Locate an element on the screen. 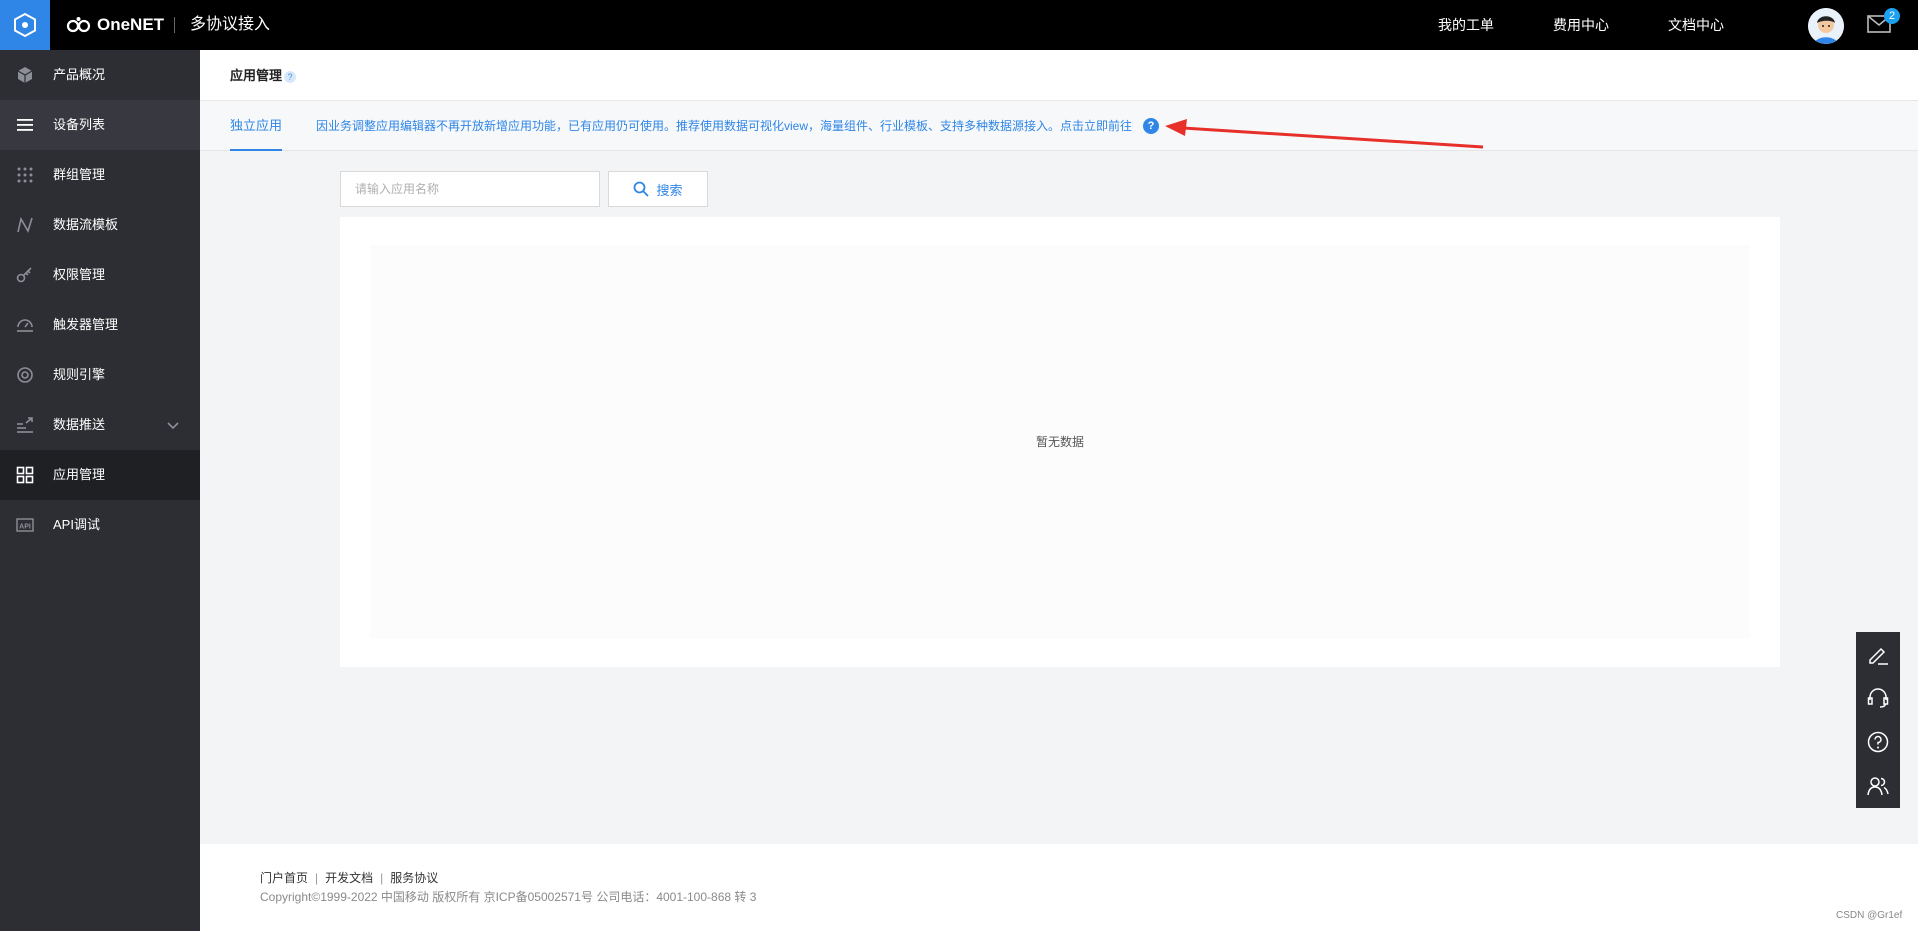 The image size is (1918, 931). sidebar-item-label: 数据推送 is located at coordinates (79, 424).